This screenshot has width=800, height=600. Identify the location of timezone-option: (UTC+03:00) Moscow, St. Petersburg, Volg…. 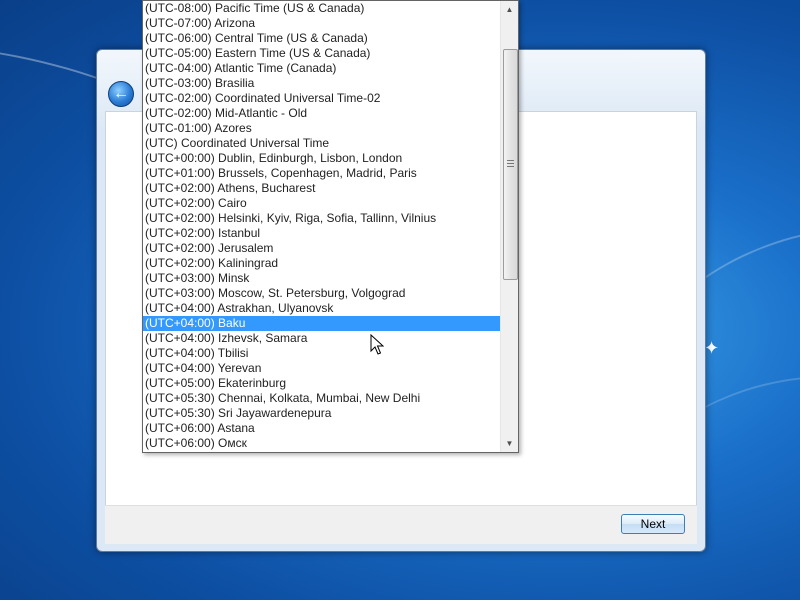
(321, 293).